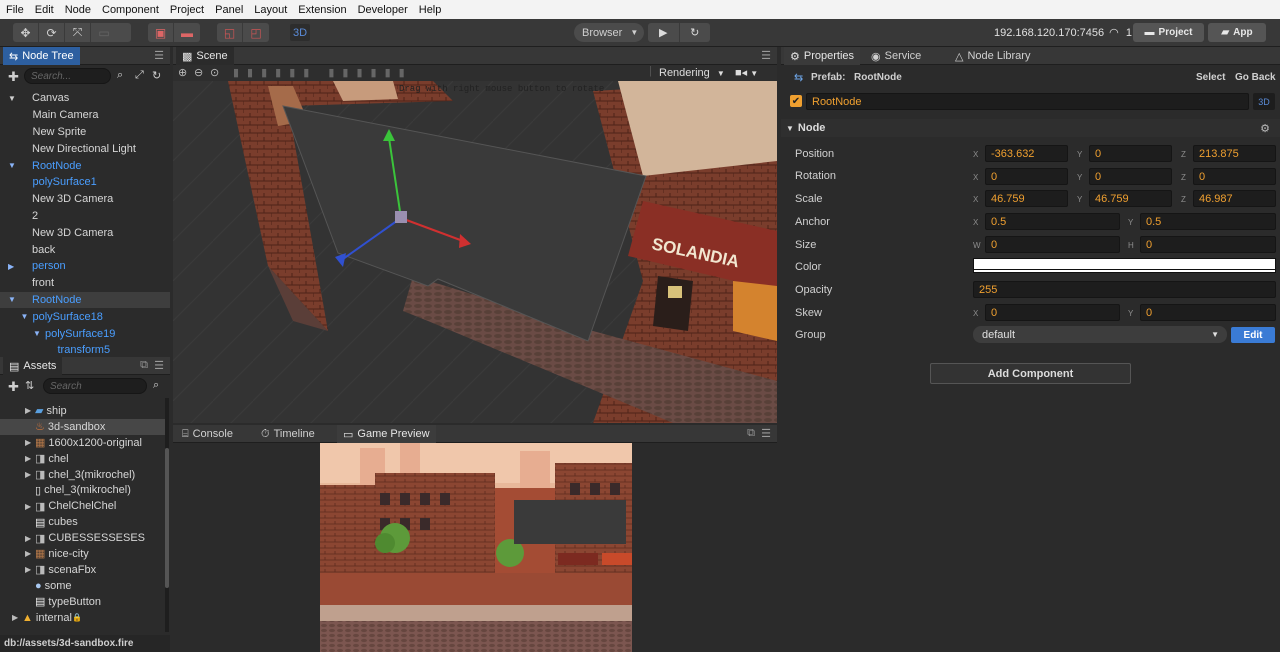 The width and height of the screenshot is (1280, 652). What do you see at coordinates (83, 618) in the screenshot?
I see `asset-item: ▶ ▲ internal 🔒` at bounding box center [83, 618].